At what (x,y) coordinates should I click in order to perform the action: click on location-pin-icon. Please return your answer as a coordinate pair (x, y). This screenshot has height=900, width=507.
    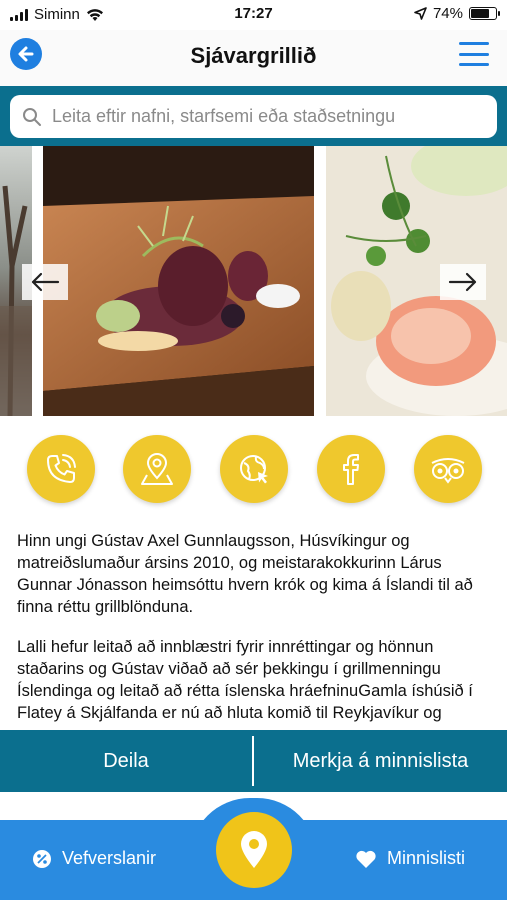
    Looking at the image, I should click on (254, 849).